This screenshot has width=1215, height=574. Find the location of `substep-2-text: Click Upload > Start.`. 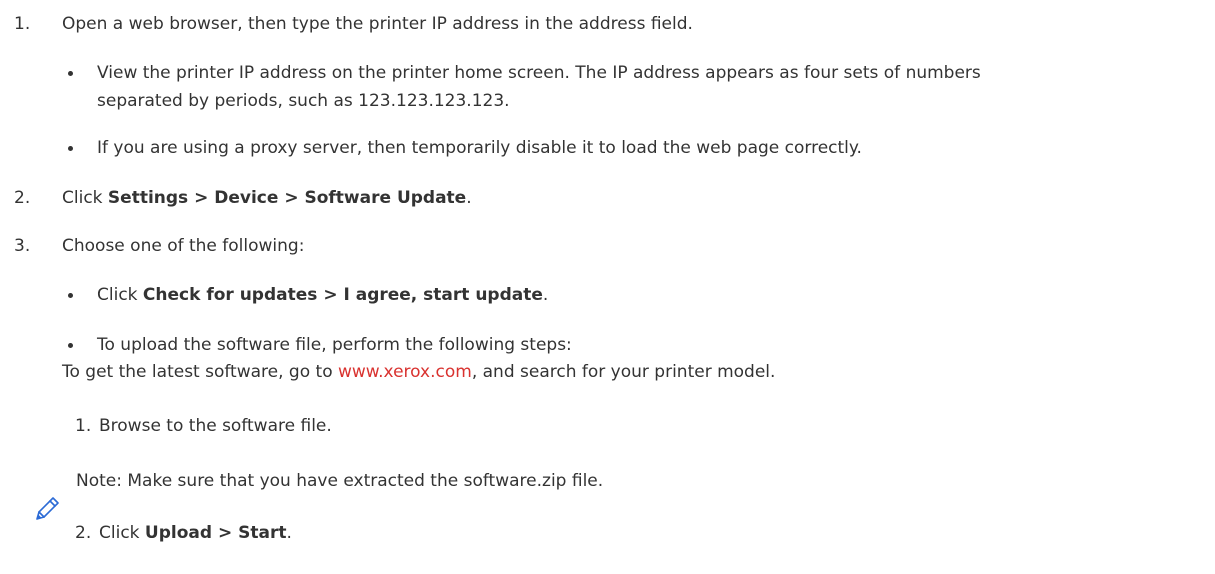

substep-2-text: Click Upload > Start. is located at coordinates (195, 533).